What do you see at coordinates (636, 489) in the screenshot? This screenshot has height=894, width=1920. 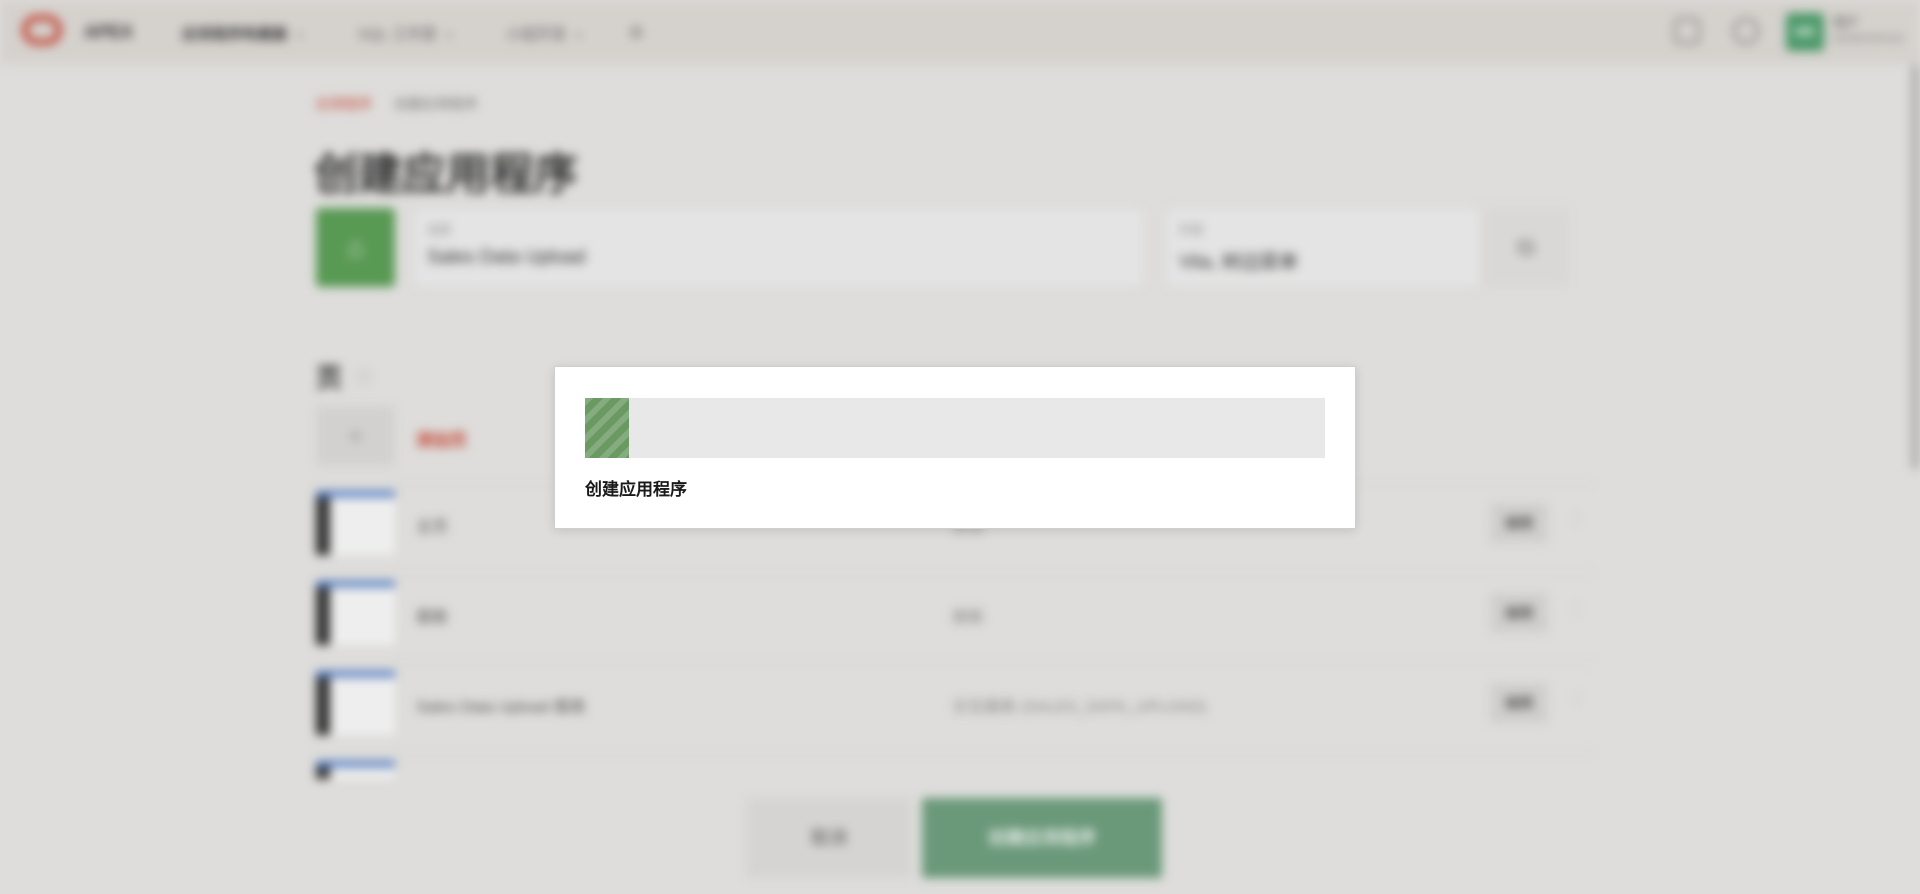 I see `progress-message: 创建应用程序` at bounding box center [636, 489].